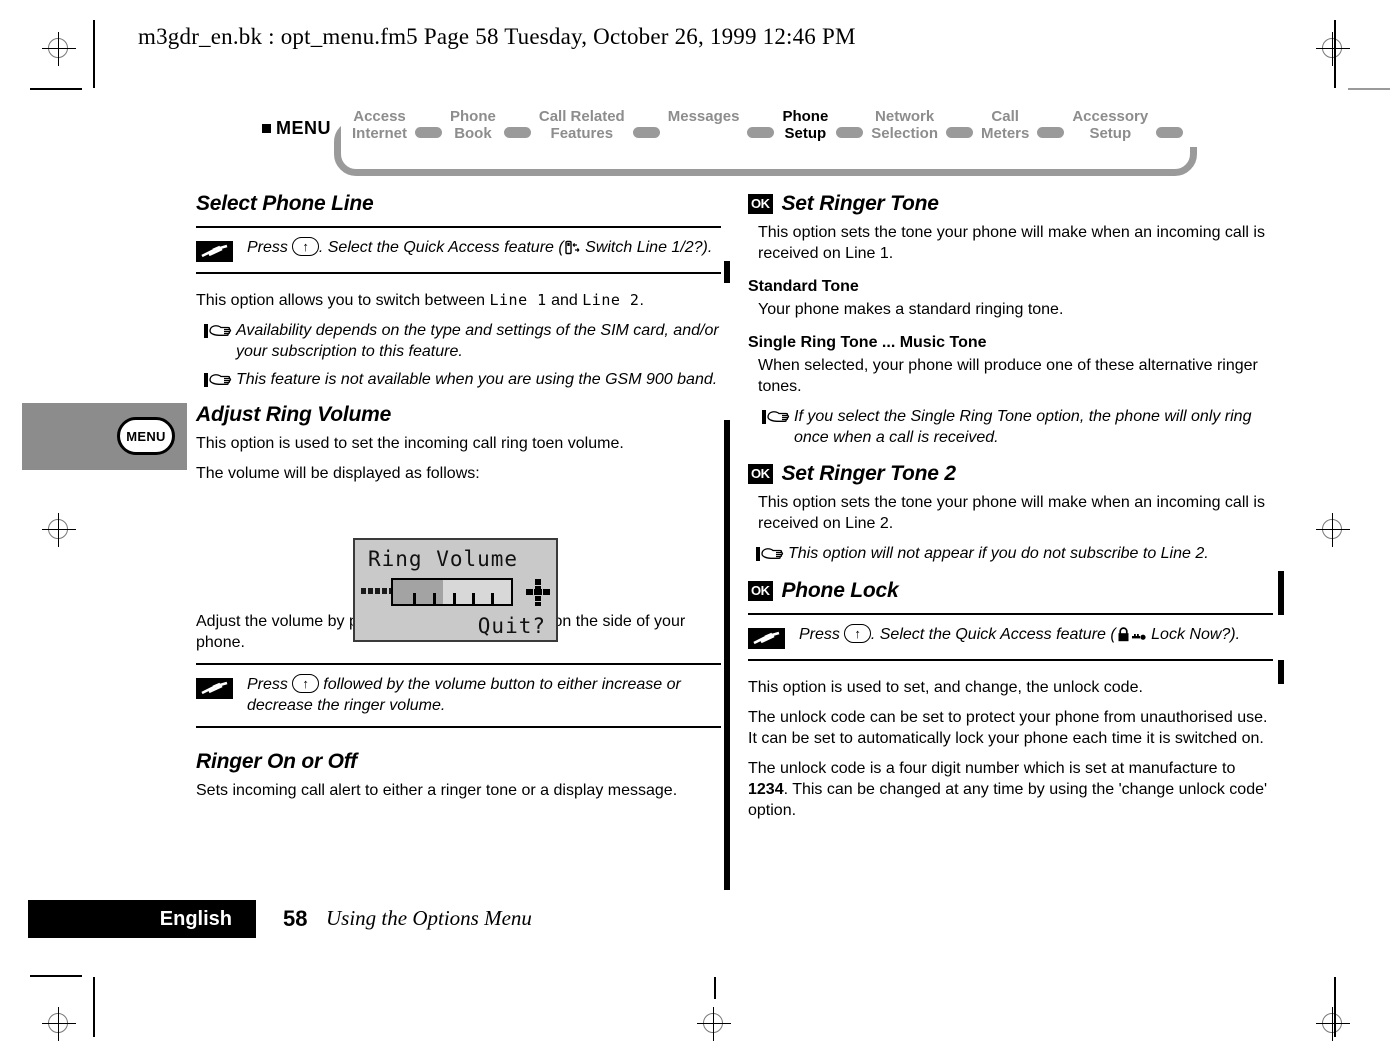 This screenshot has height=1062, width=1391. I want to click on nav-item-label-line1: Network, so click(905, 116).